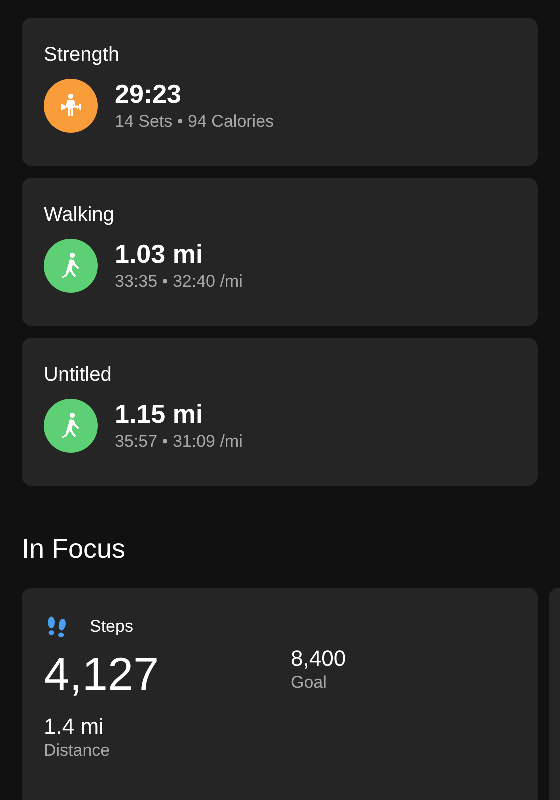  What do you see at coordinates (159, 254) in the screenshot?
I see `activity-value: 1.03 mi` at bounding box center [159, 254].